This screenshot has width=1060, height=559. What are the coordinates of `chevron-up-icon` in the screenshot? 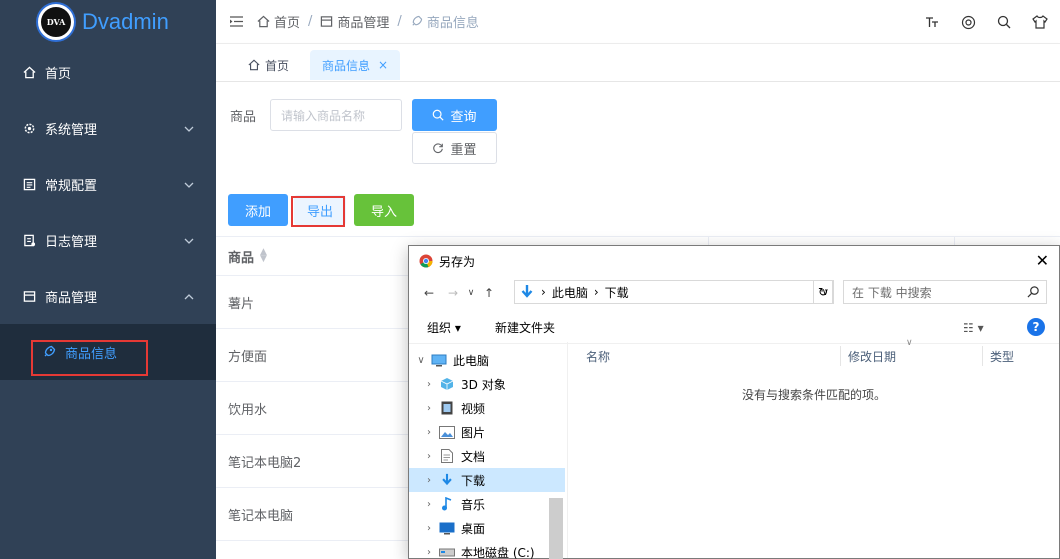 It's located at (189, 296).